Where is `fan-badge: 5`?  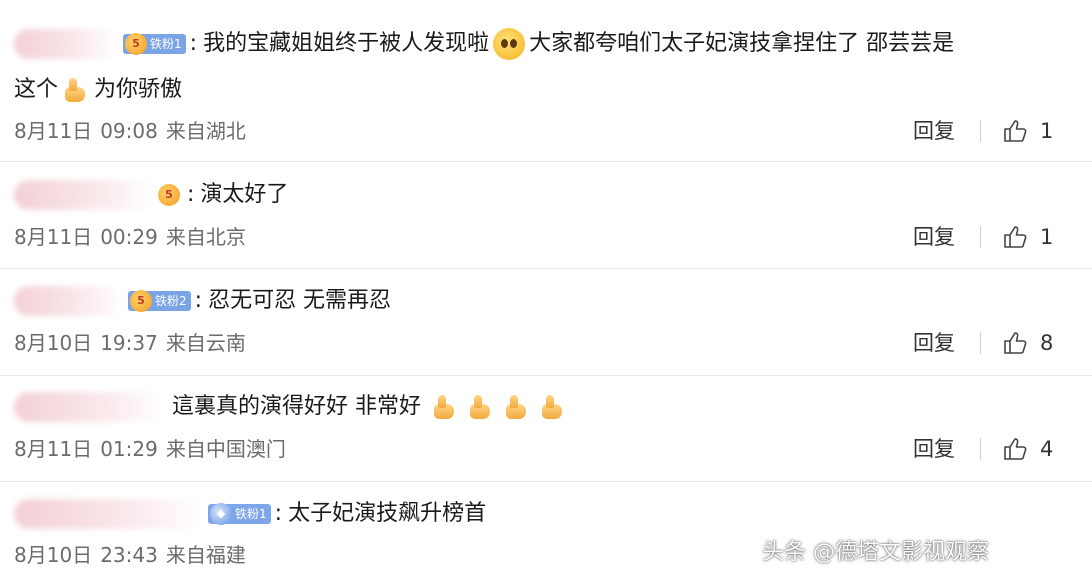
fan-badge: 5 is located at coordinates (170, 195).